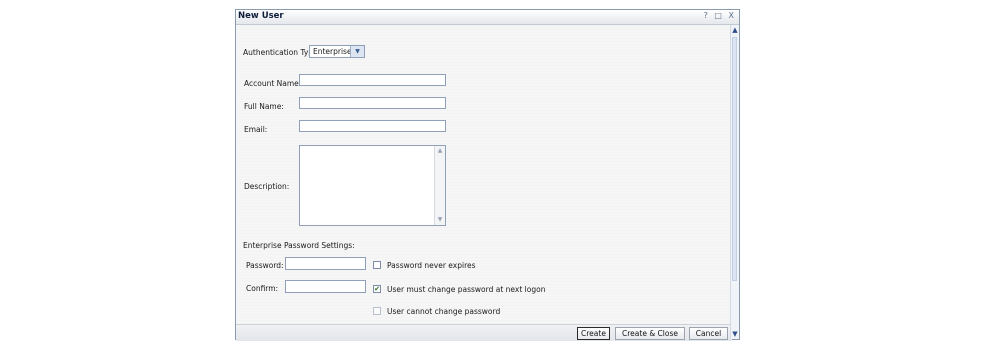 The height and width of the screenshot is (345, 981). What do you see at coordinates (357, 51) in the screenshot?
I see `chevron-down-icon: ▼` at bounding box center [357, 51].